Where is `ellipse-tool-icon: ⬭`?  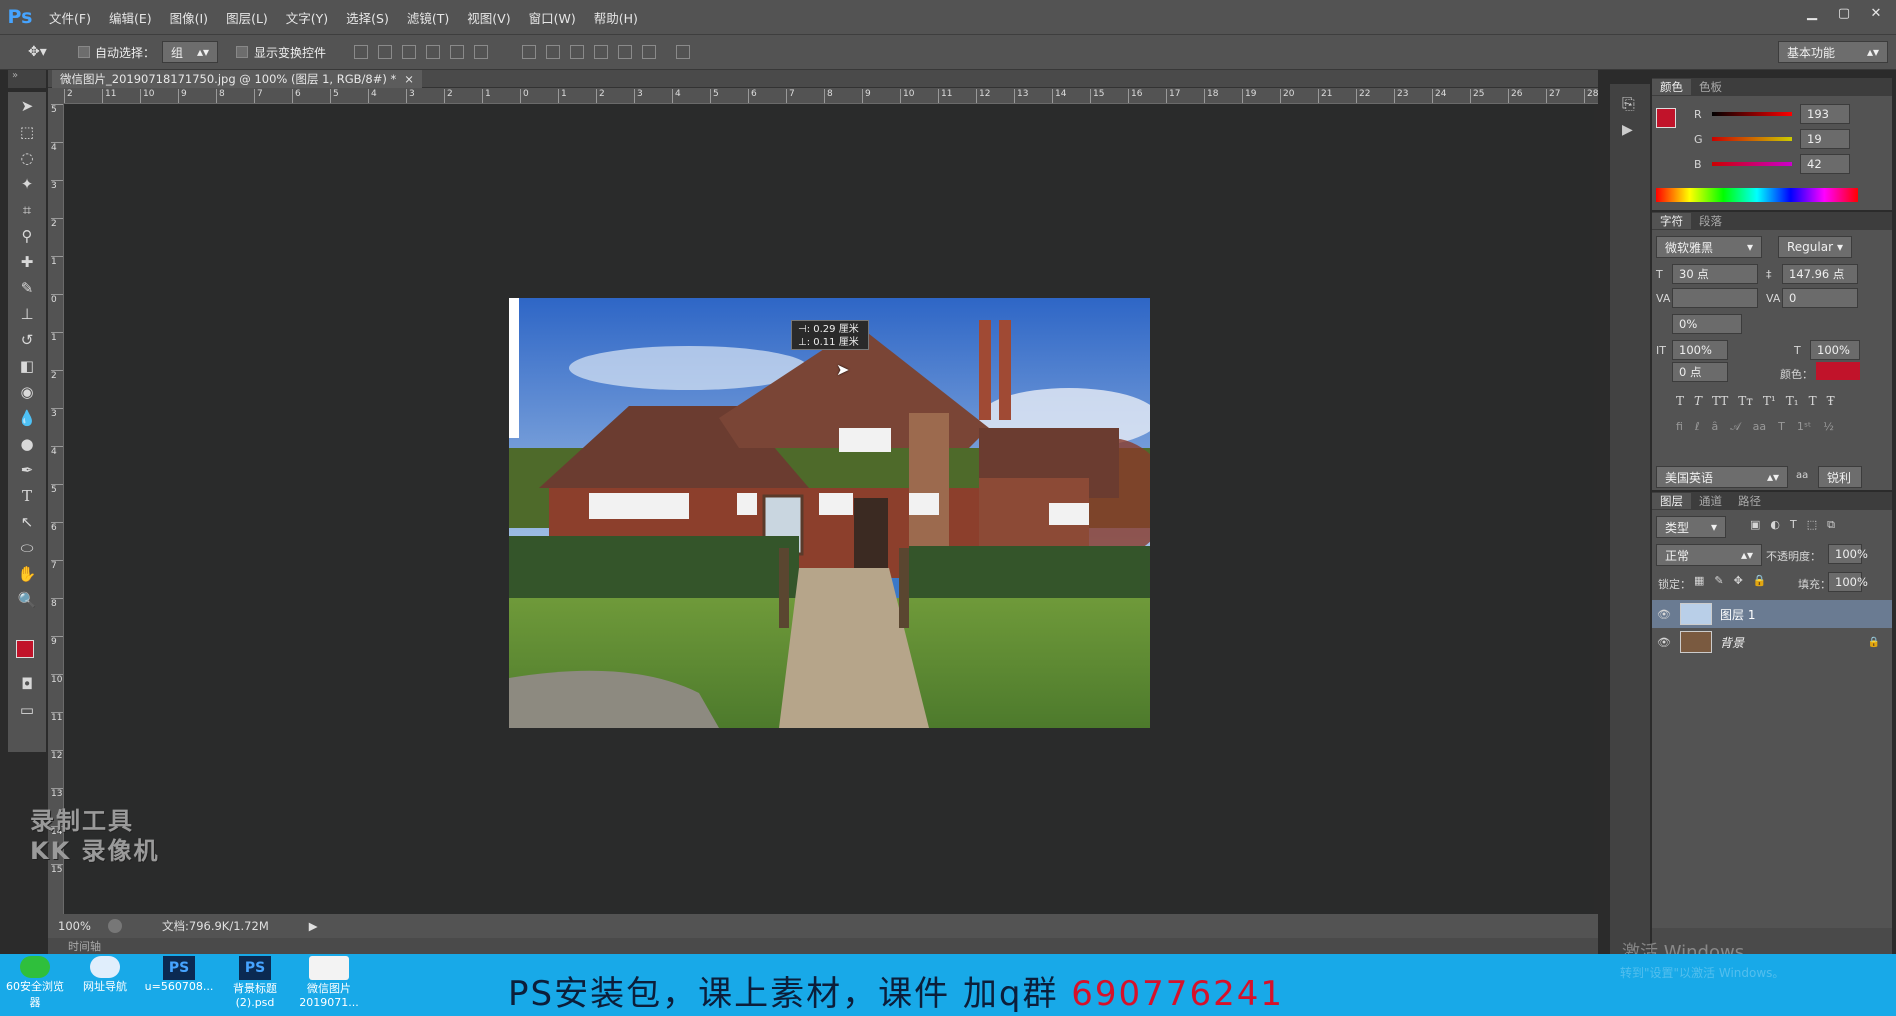 ellipse-tool-icon: ⬭ is located at coordinates (27, 548).